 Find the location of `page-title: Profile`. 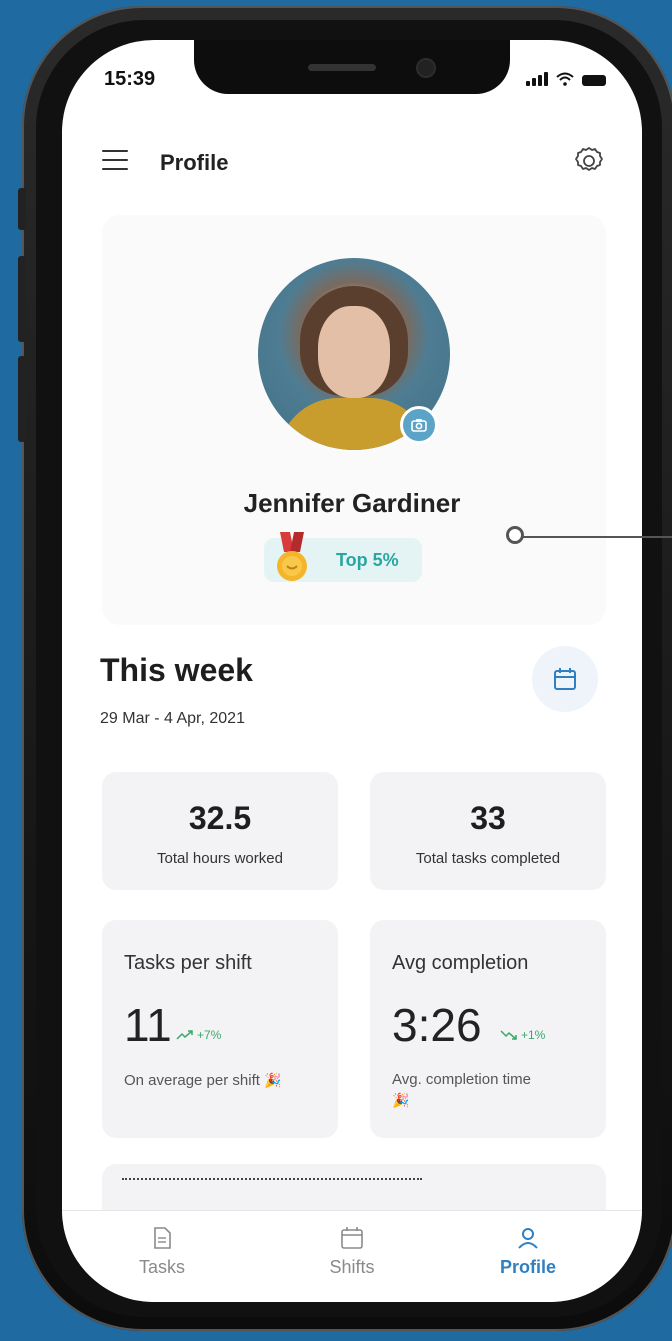

page-title: Profile is located at coordinates (194, 162).